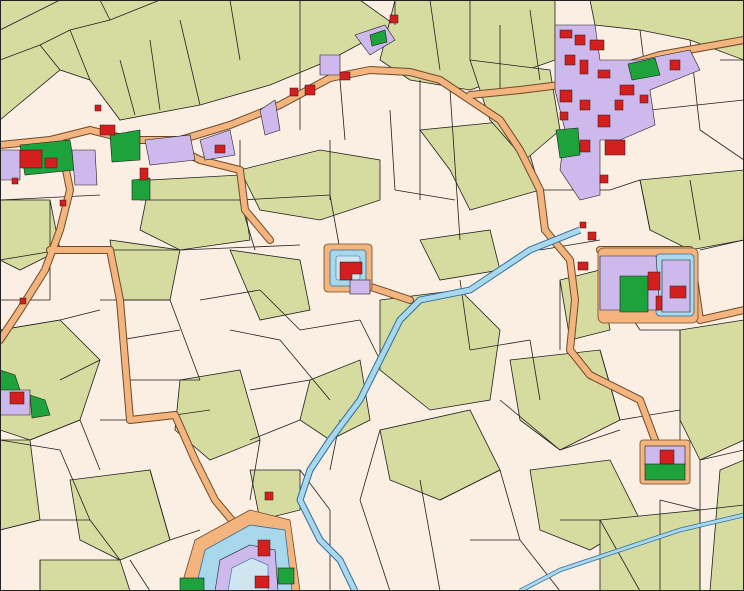  What do you see at coordinates (348, 269) in the screenshot?
I see `central-moated-farm` at bounding box center [348, 269].